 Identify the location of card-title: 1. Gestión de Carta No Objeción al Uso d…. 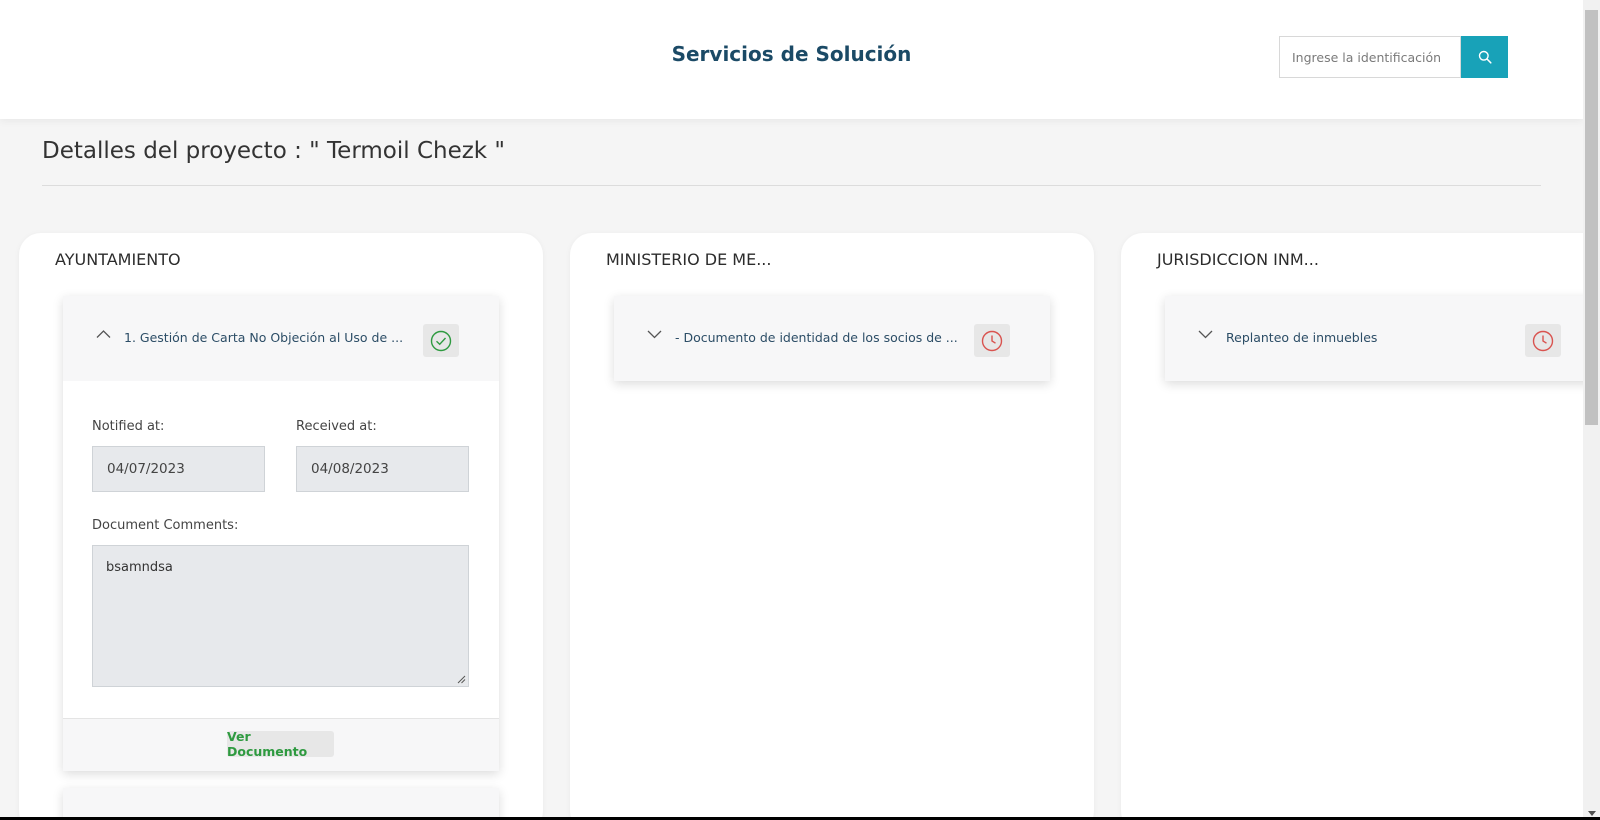
(264, 337).